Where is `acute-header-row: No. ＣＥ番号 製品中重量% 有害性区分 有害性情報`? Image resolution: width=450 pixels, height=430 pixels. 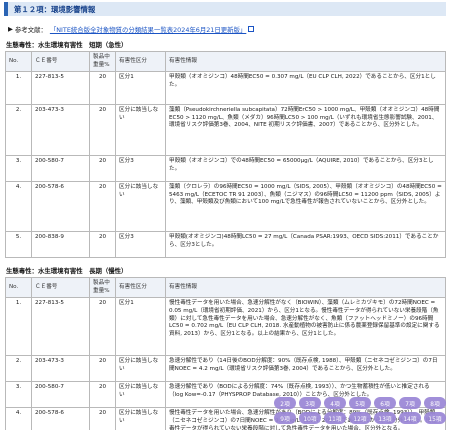 acute-header-row: No. ＣＥ番号 製品中重量% 有害性区分 有害性情報 is located at coordinates (225, 61).